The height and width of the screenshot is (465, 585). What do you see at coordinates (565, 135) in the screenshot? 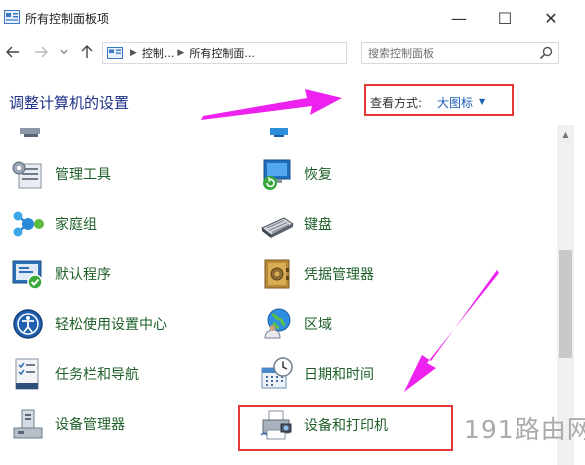
I see `scroll-up-icon: ▲` at bounding box center [565, 135].